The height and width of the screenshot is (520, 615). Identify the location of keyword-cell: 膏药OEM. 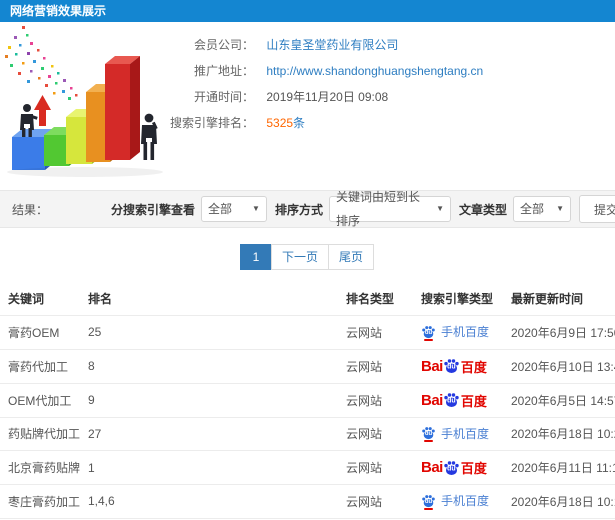
(34, 332).